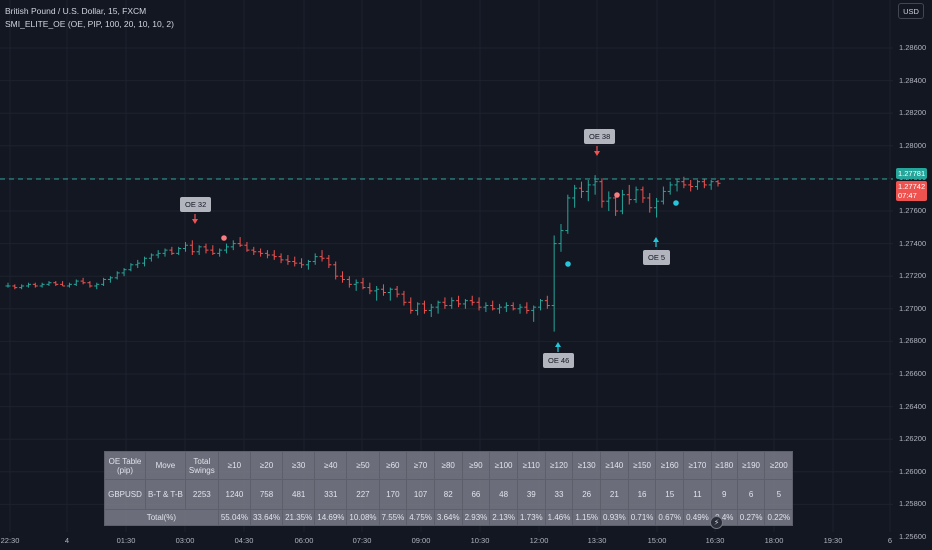 The image size is (932, 550). Describe the element at coordinates (913, 439) in the screenshot. I see `price-axis-label: 1.26200` at that location.